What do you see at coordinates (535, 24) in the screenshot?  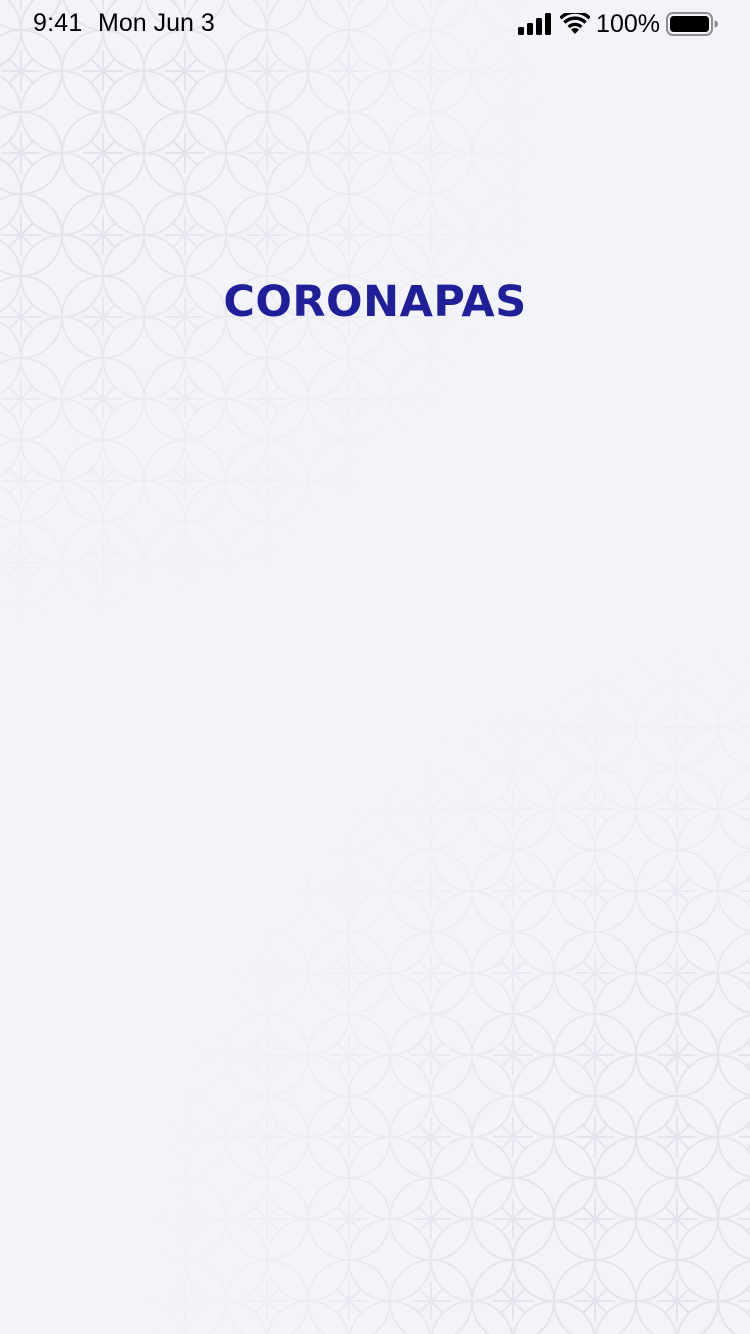 I see `cellular-signal-icon` at bounding box center [535, 24].